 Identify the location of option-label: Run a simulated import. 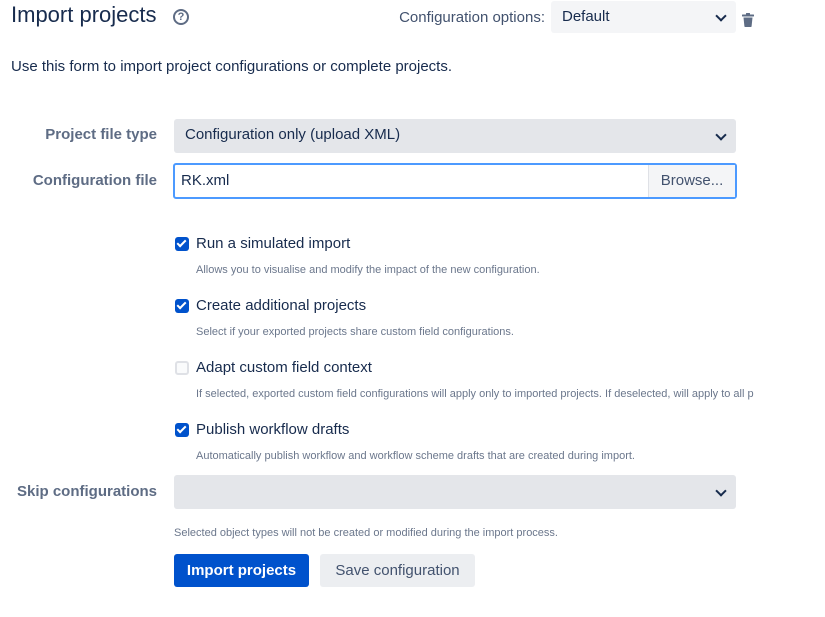
(273, 243).